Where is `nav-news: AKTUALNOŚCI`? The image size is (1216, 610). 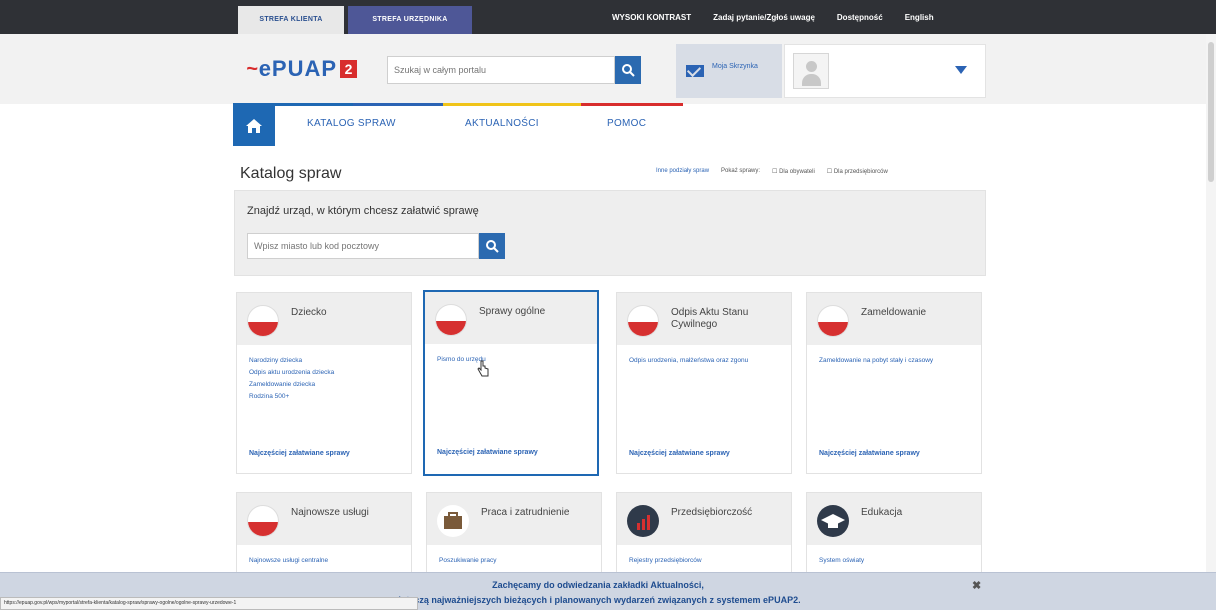
nav-news: AKTUALNOŚCI is located at coordinates (502, 123).